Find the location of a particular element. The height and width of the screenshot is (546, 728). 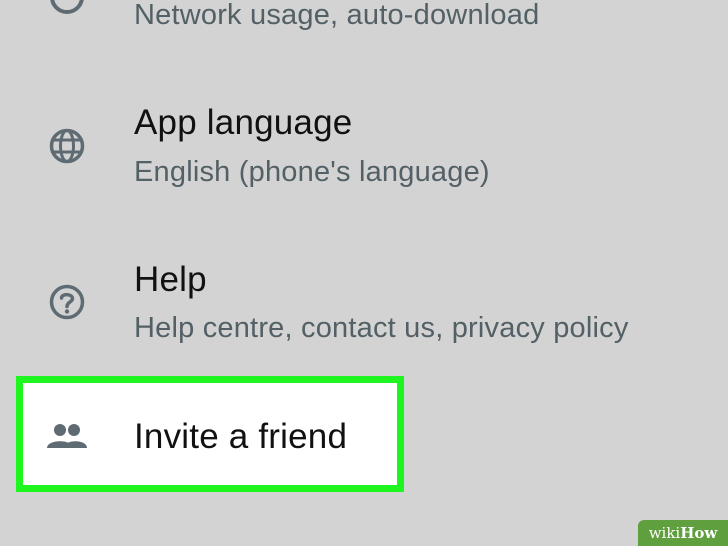

storage-subtitle: Network usage, auto-download is located at coordinates (337, 15).